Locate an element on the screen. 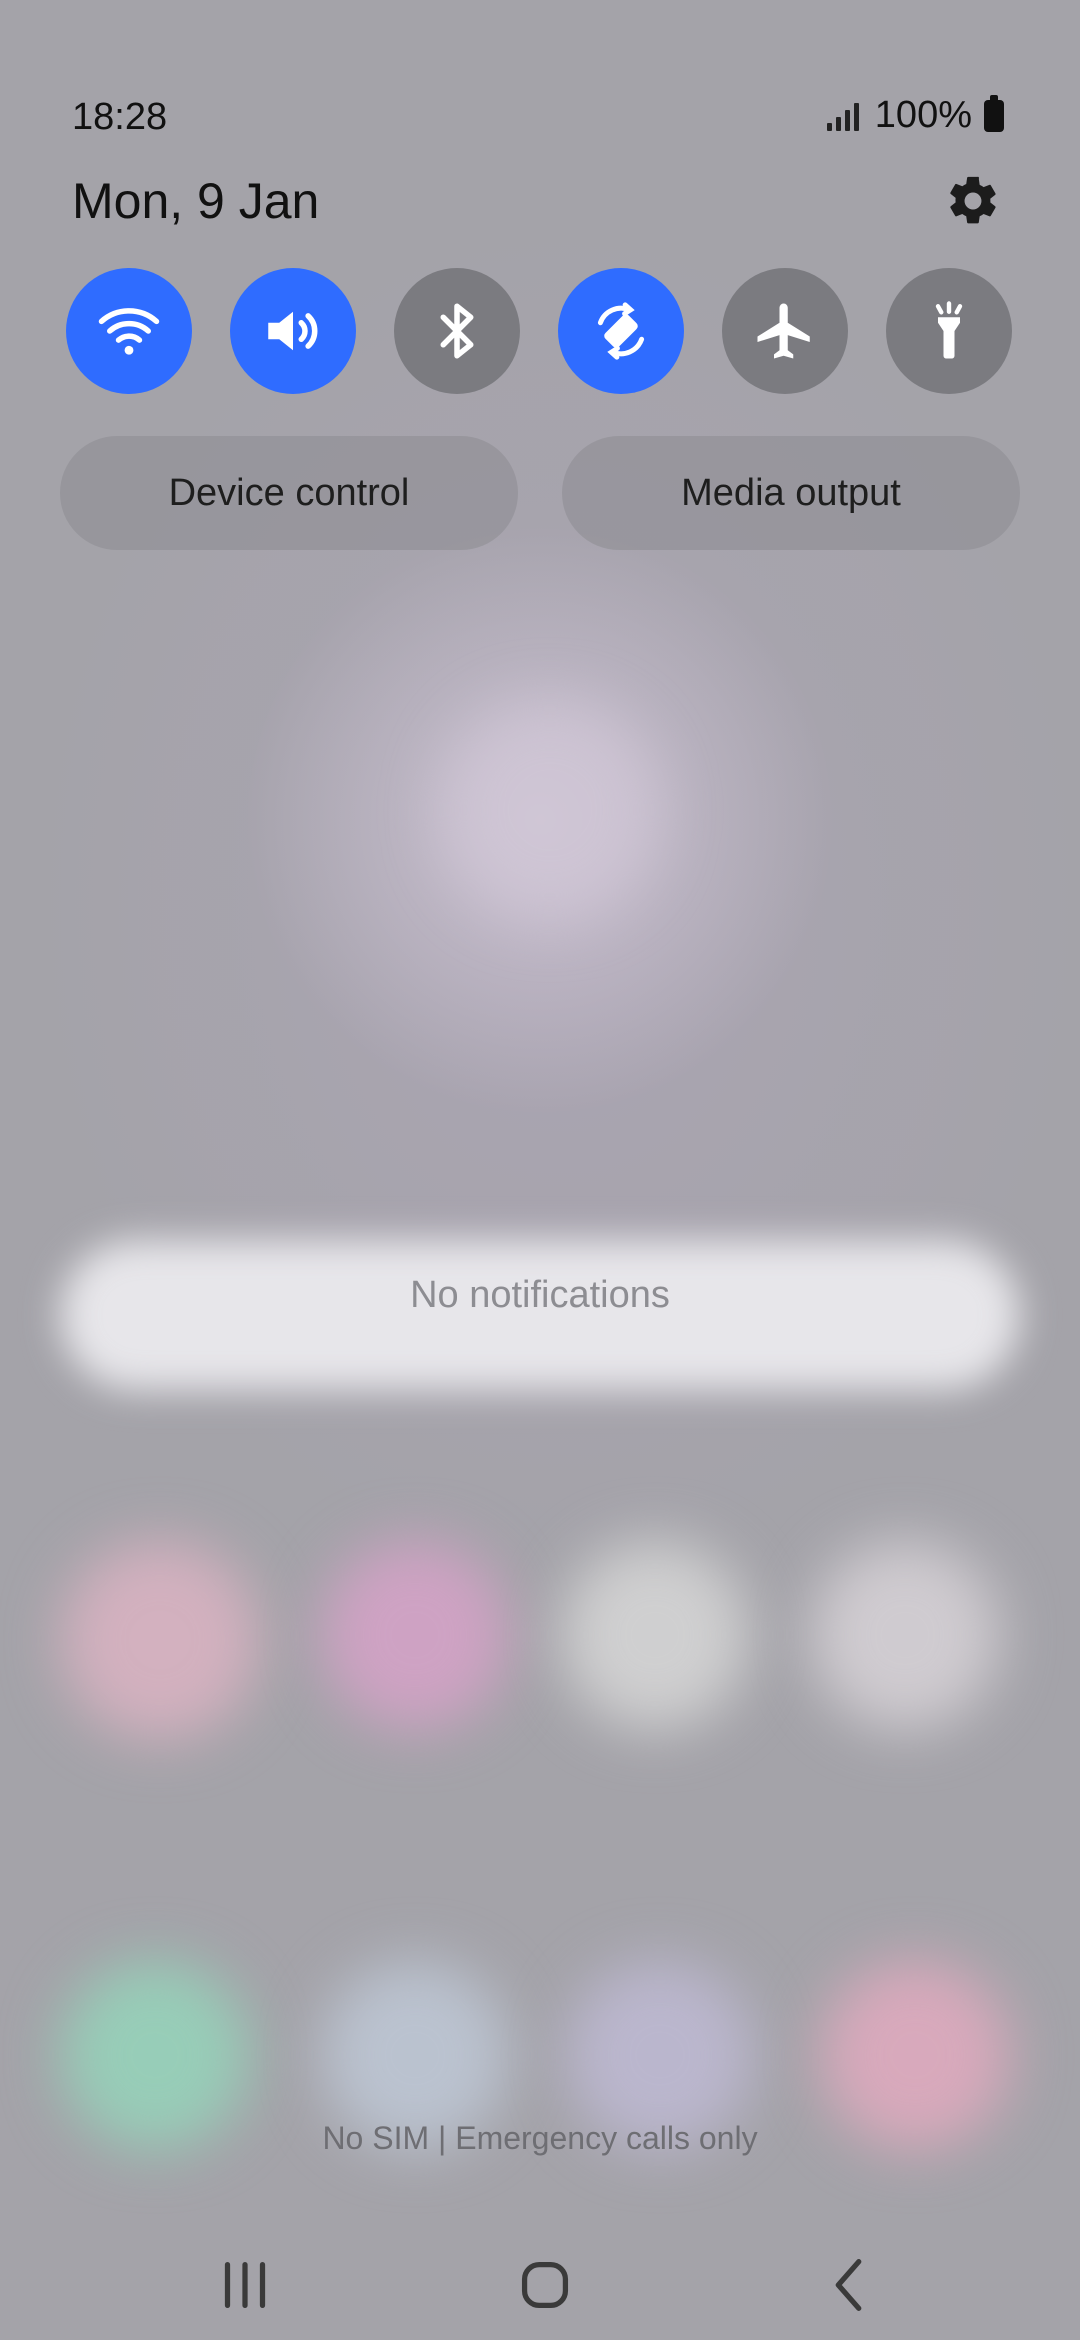  status-indicators: 100% is located at coordinates (915, 115).